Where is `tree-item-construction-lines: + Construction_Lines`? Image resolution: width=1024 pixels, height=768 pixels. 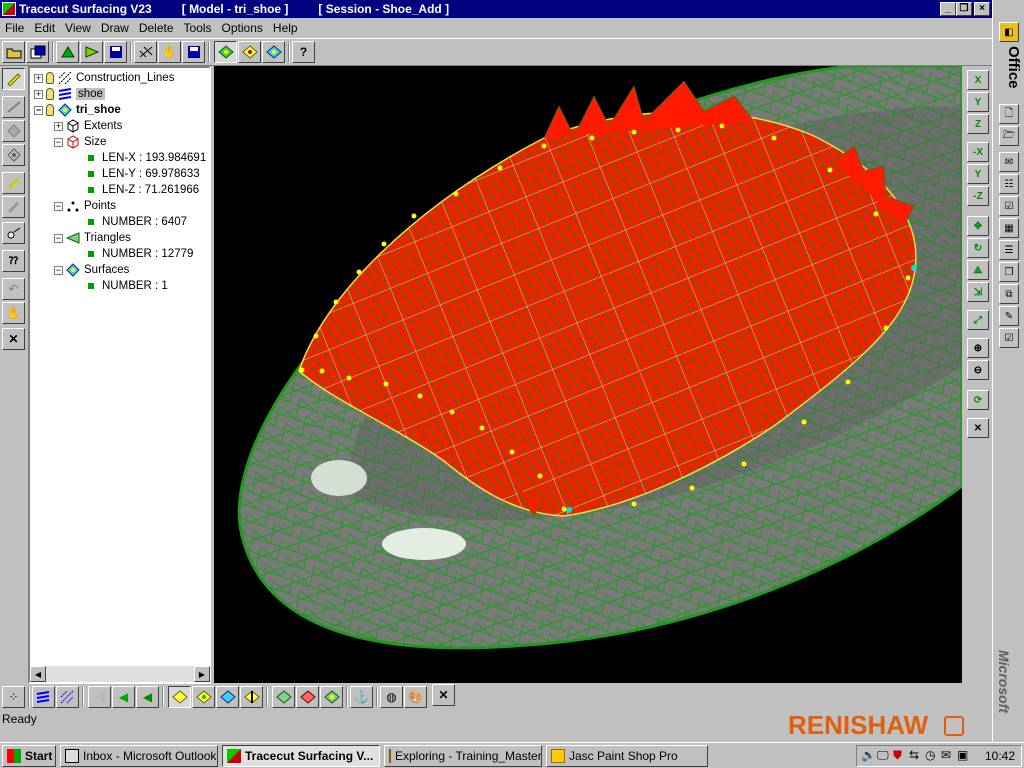 tree-item-construction-lines: + Construction_Lines is located at coordinates (104, 78).